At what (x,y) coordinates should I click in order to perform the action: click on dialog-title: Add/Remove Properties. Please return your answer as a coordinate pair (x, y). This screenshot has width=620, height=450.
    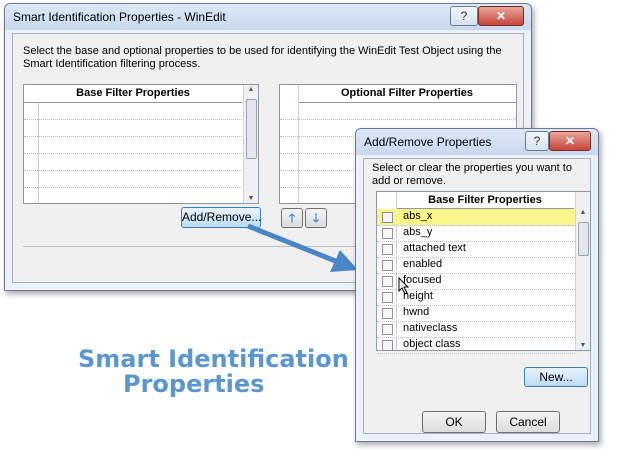
    Looking at the image, I should click on (428, 142).